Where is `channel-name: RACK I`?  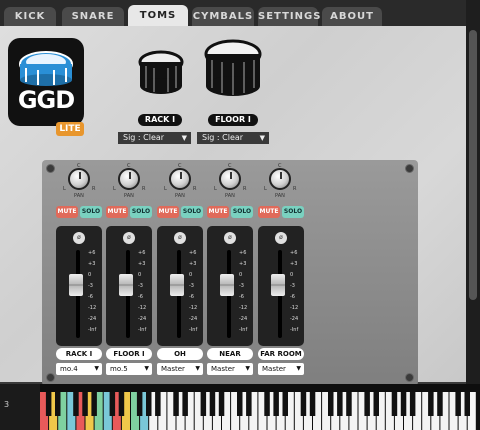
channel-name: RACK I is located at coordinates (79, 354).